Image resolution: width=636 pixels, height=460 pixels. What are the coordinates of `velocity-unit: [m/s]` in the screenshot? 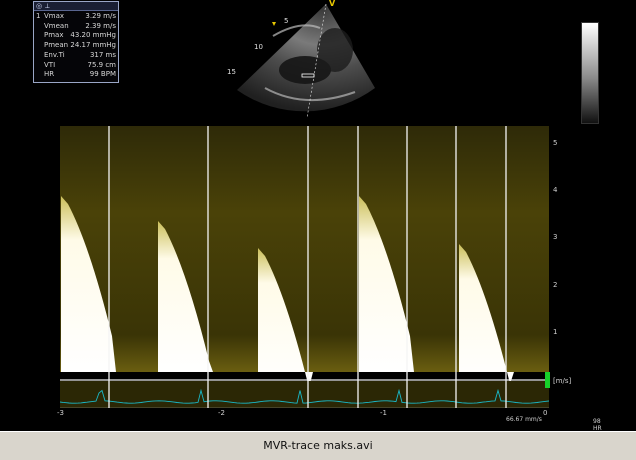 It's located at (562, 381).